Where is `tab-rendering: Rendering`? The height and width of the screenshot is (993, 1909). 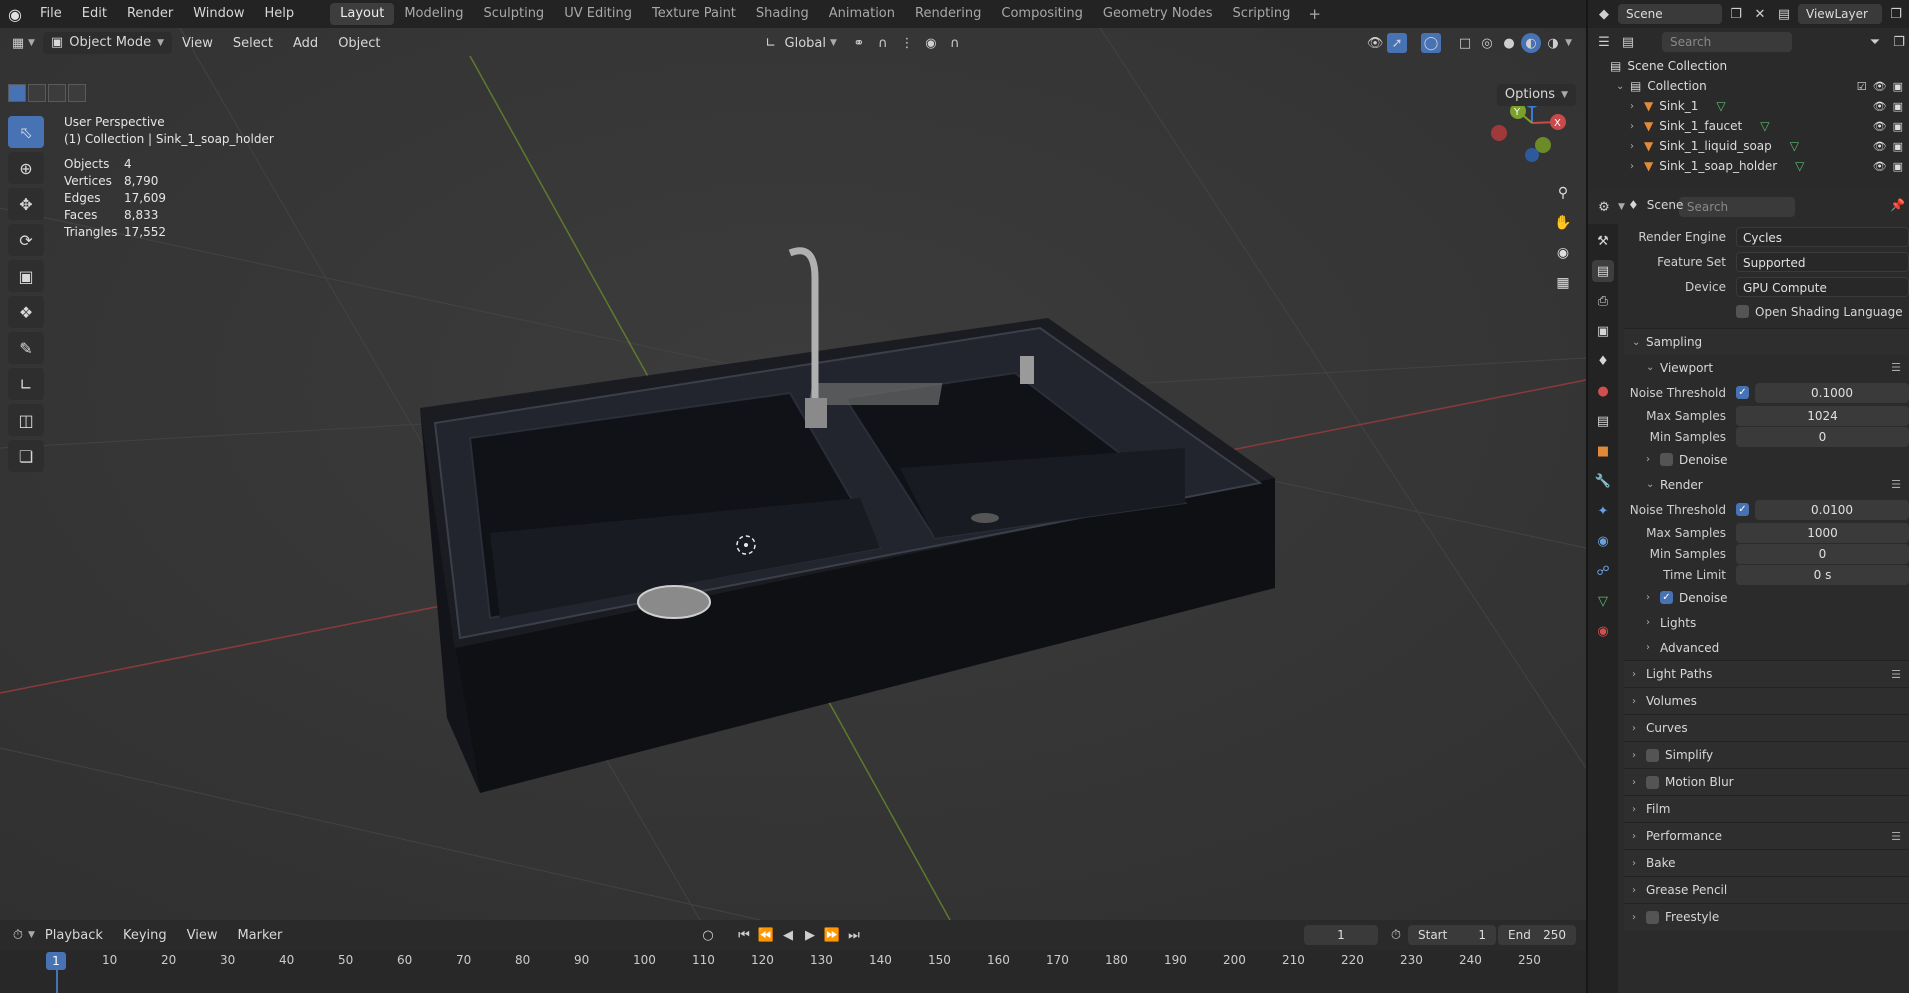 tab-rendering: Rendering is located at coordinates (948, 14).